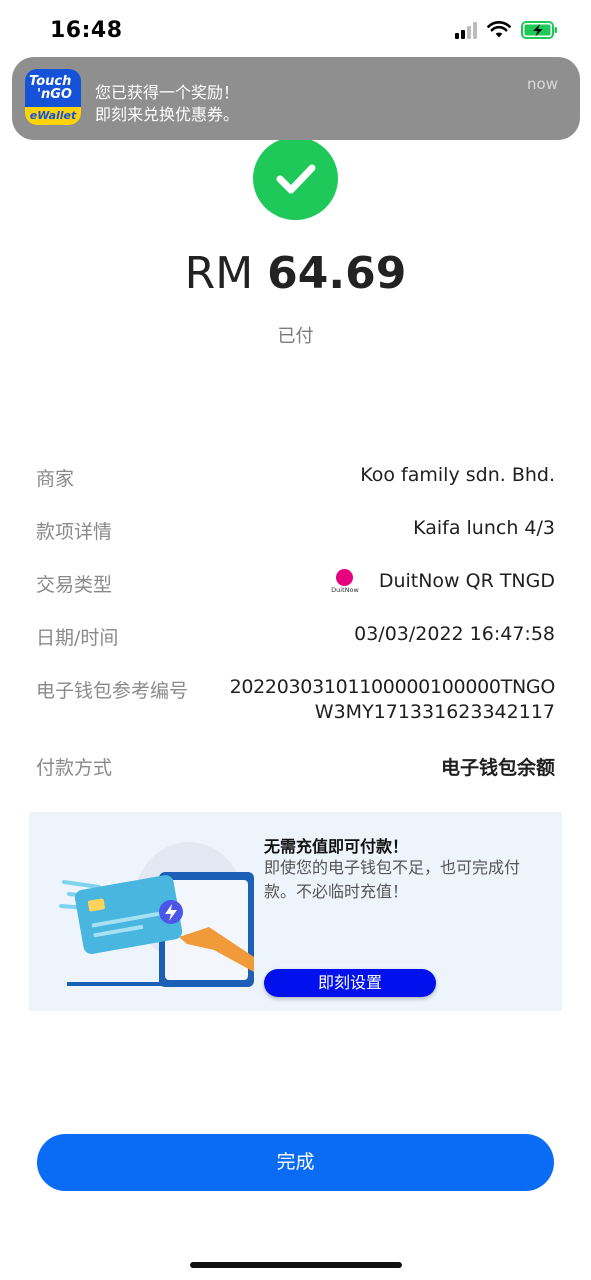 Image resolution: width=591 pixels, height=1280 pixels. I want to click on status-icons, so click(507, 30).